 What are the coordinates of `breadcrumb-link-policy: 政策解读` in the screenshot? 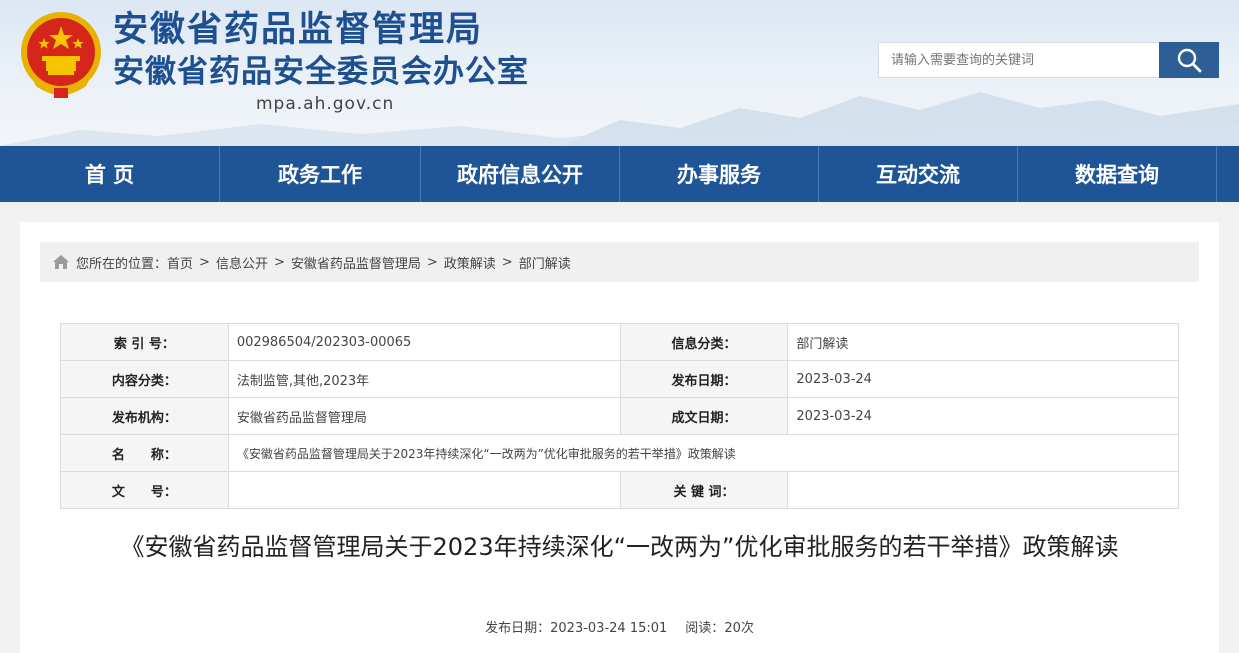 It's located at (470, 262).